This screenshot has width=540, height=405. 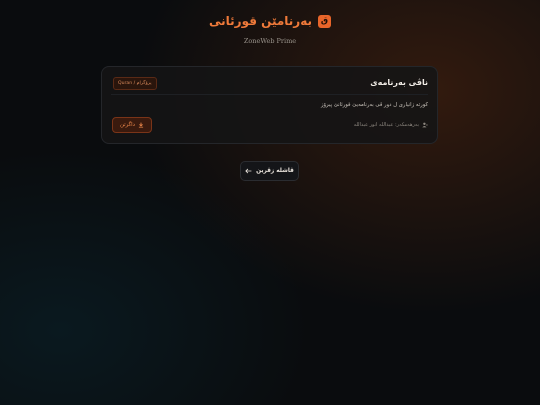 I want to click on download-button: داگرتن, so click(x=132, y=125).